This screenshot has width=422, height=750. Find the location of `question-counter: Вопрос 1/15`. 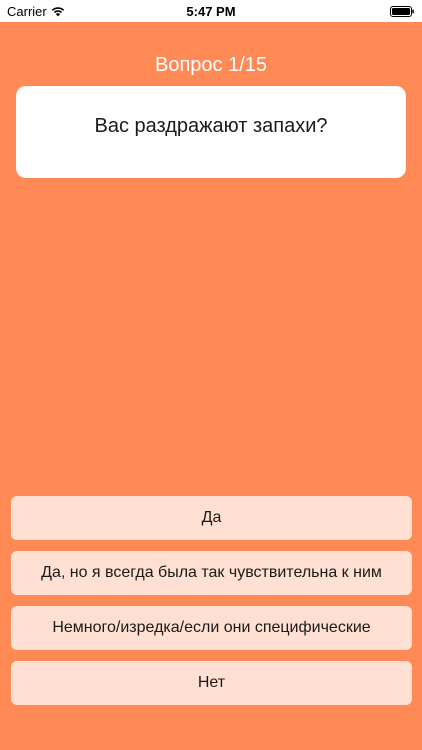

question-counter: Вопрос 1/15 is located at coordinates (211, 65).